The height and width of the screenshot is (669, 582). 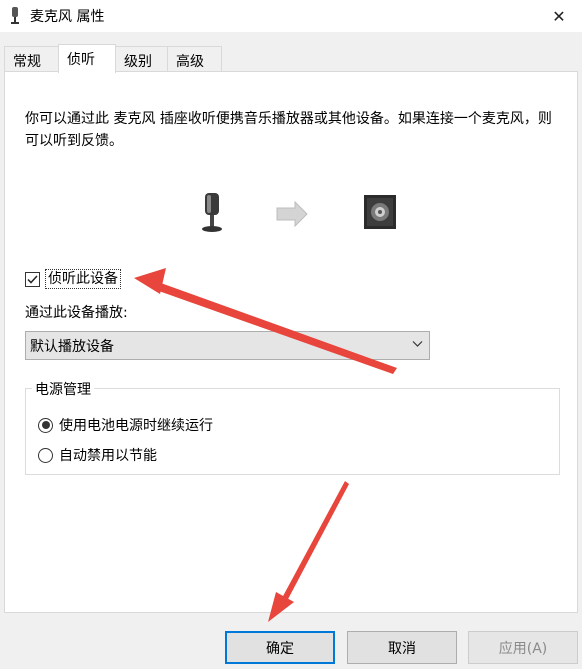 I want to click on playback-device-dropdown: 默认播放设备, so click(x=227, y=345).